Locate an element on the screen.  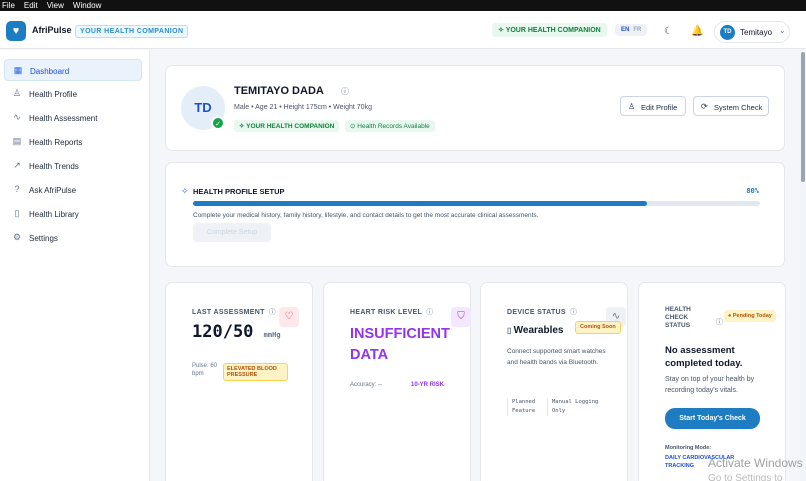
complete-setup-button: Complete Setup is located at coordinates (232, 232).